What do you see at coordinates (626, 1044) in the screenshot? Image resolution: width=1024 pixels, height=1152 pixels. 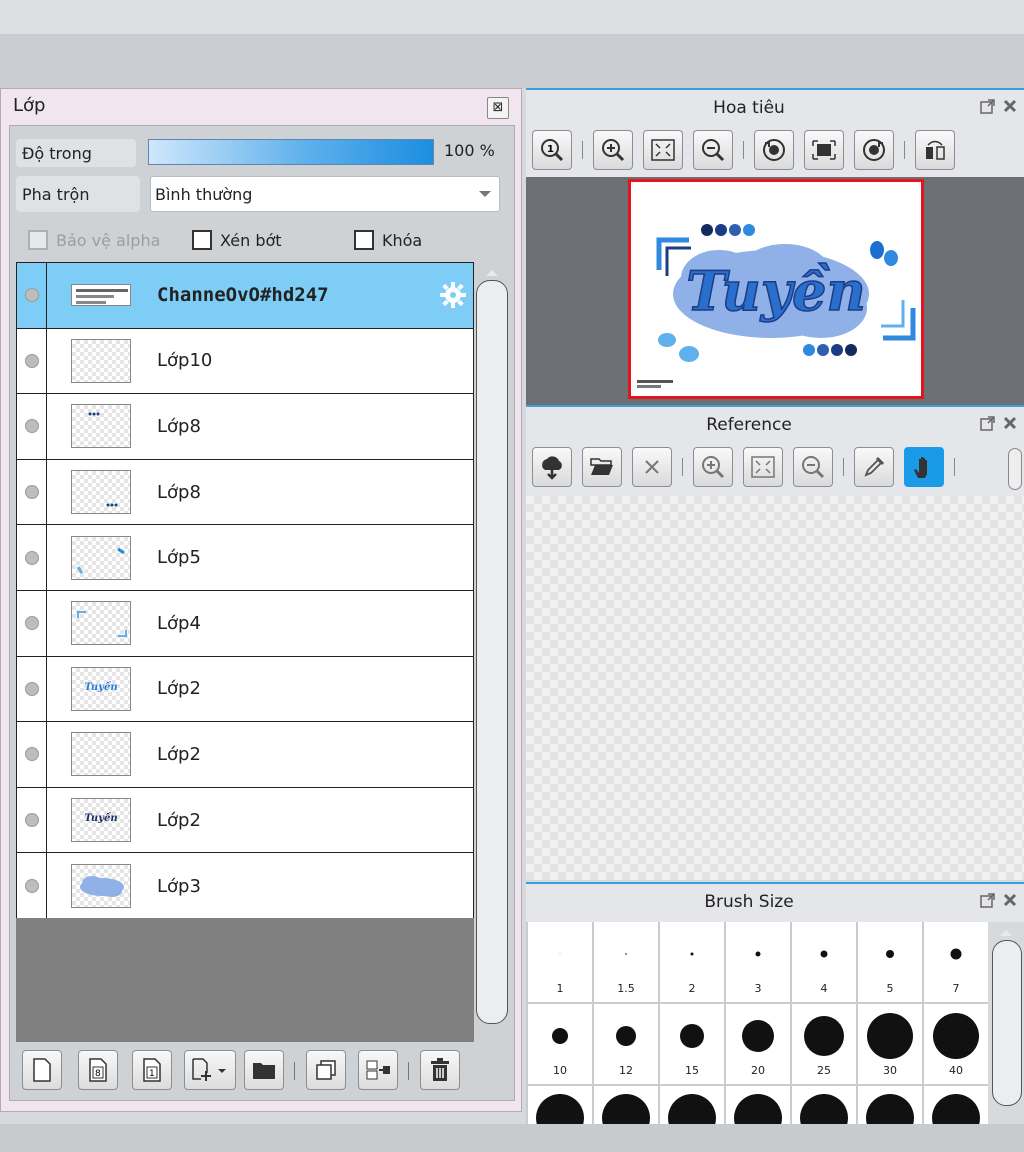 I see `brush-size-cell: 12` at bounding box center [626, 1044].